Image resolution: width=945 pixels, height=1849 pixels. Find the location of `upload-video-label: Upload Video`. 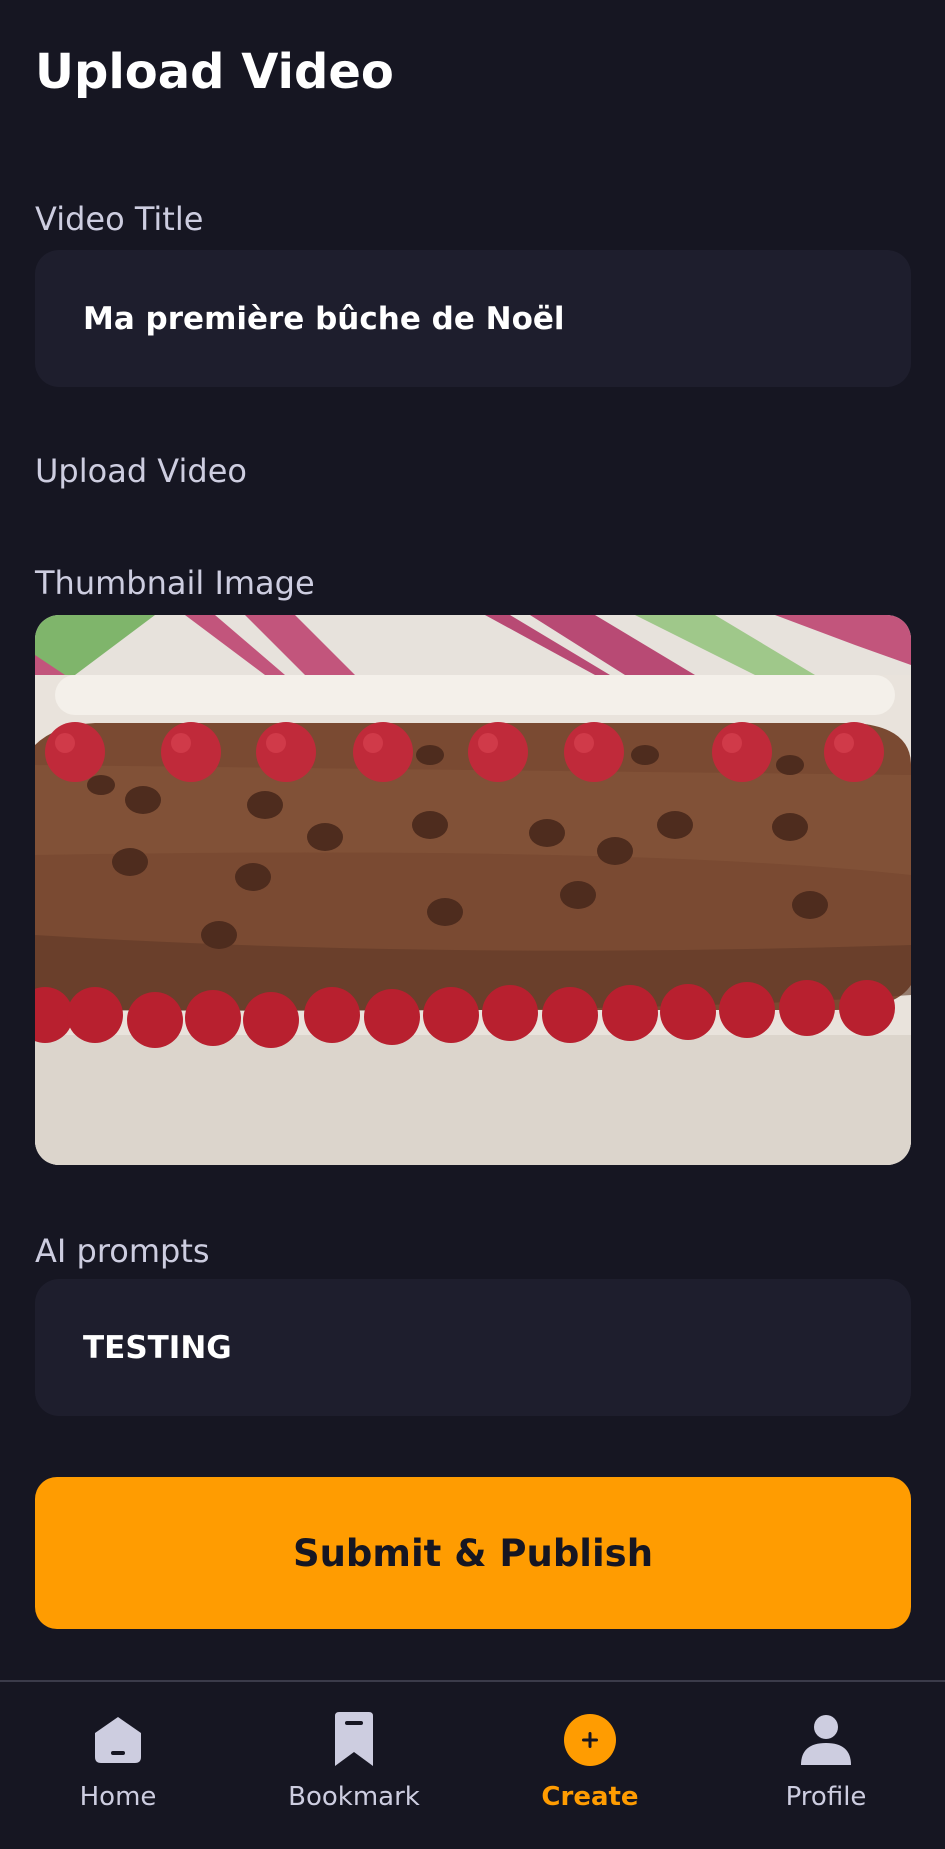

upload-video-label: Upload Video is located at coordinates (141, 471).